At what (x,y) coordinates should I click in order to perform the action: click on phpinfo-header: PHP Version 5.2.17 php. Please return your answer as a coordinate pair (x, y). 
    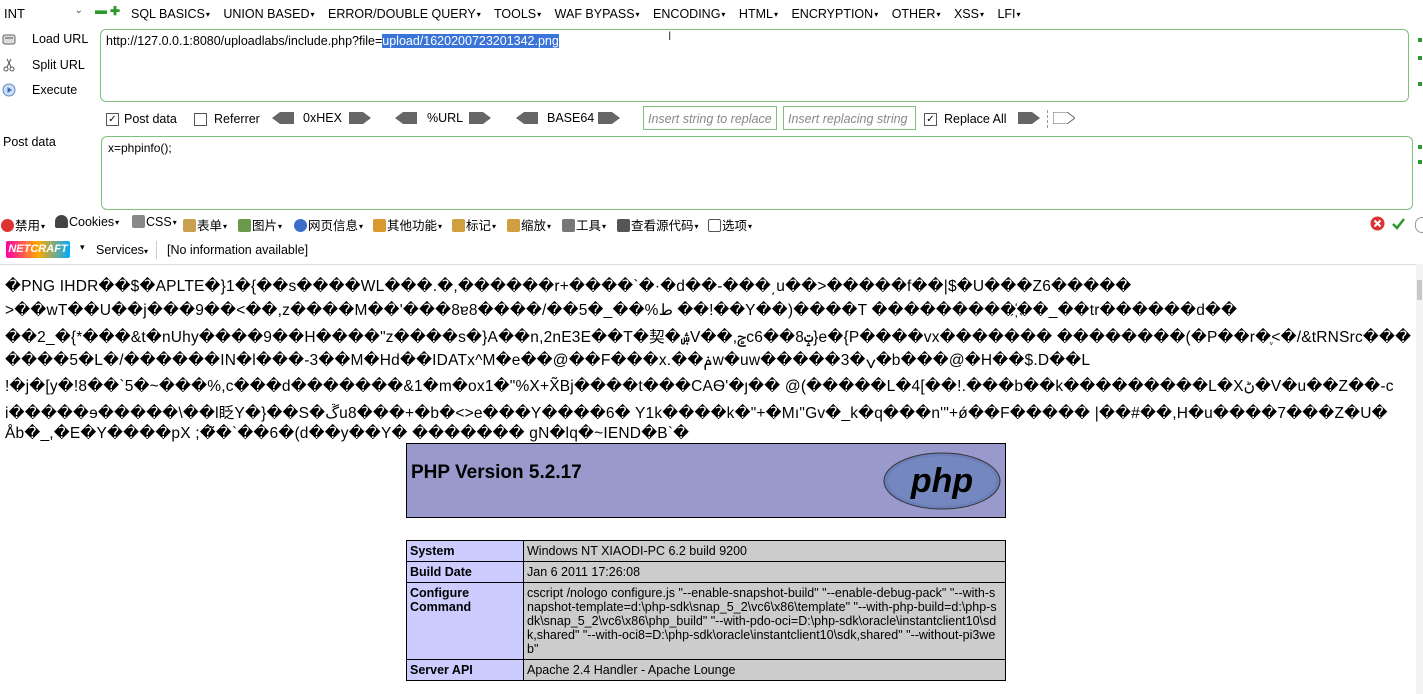
    Looking at the image, I should click on (706, 480).